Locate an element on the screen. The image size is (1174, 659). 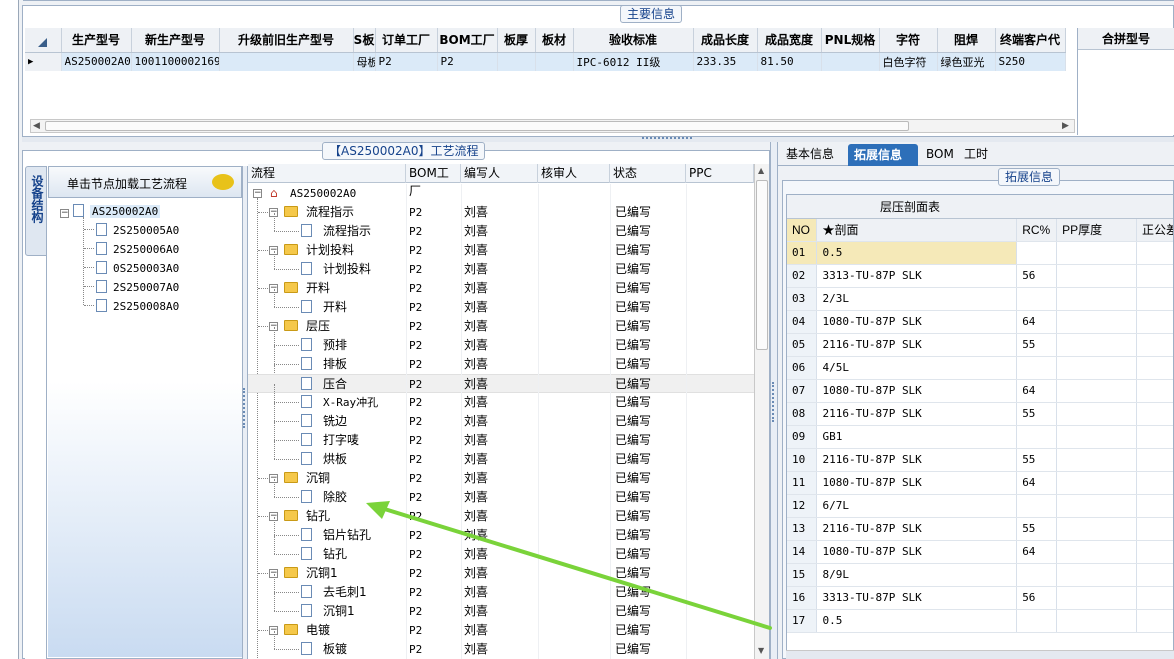
scroll-up-icon: ▲ is located at coordinates (761, 170).